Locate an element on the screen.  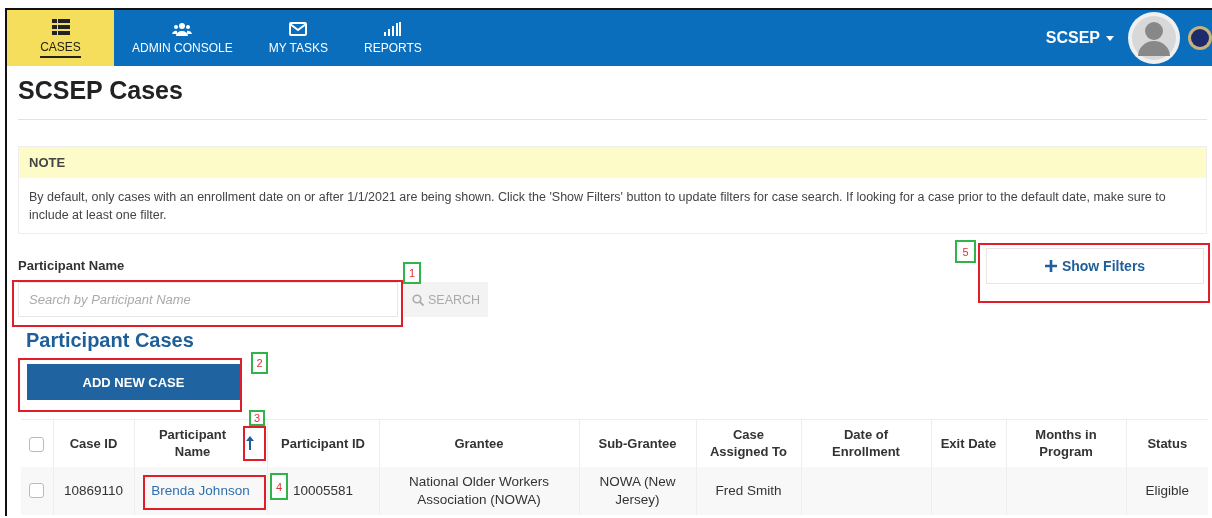
highlight-box is located at coordinates (254, 443).